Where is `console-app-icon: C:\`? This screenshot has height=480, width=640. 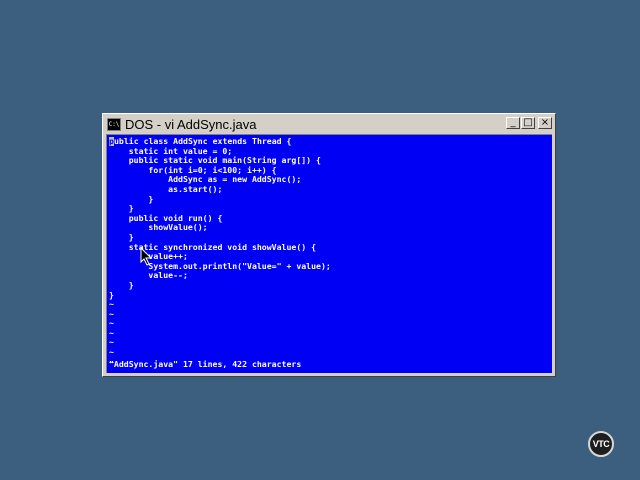
console-app-icon: C:\ is located at coordinates (114, 124).